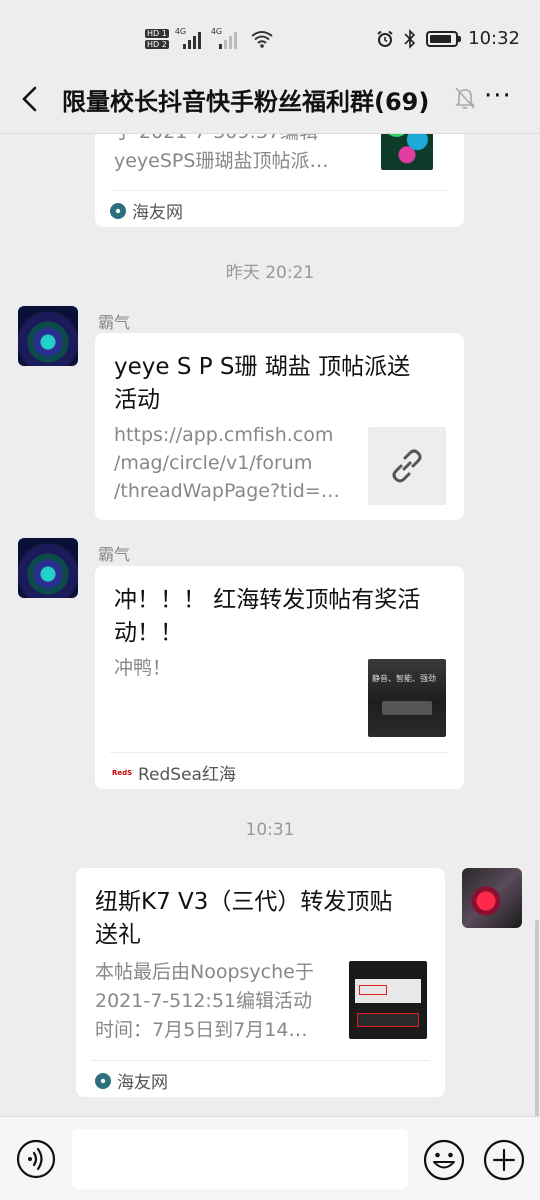  Describe the element at coordinates (444, 38) in the screenshot. I see `battery-icon` at that location.